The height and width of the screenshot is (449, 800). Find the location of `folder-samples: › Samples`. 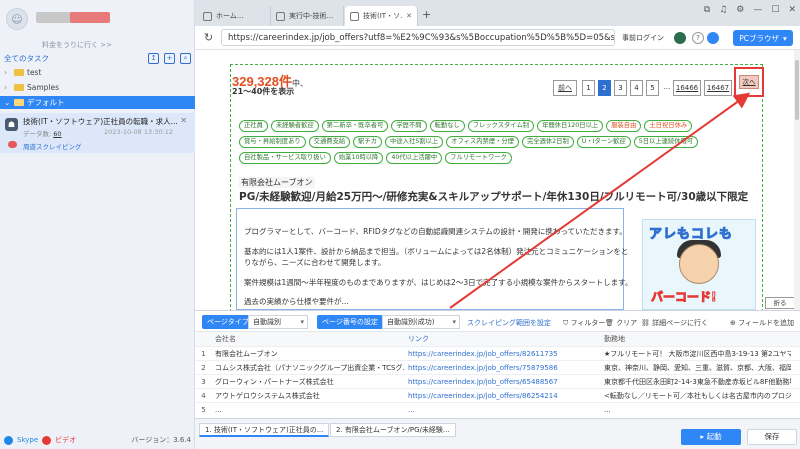

folder-samples: › Samples is located at coordinates (97, 87).